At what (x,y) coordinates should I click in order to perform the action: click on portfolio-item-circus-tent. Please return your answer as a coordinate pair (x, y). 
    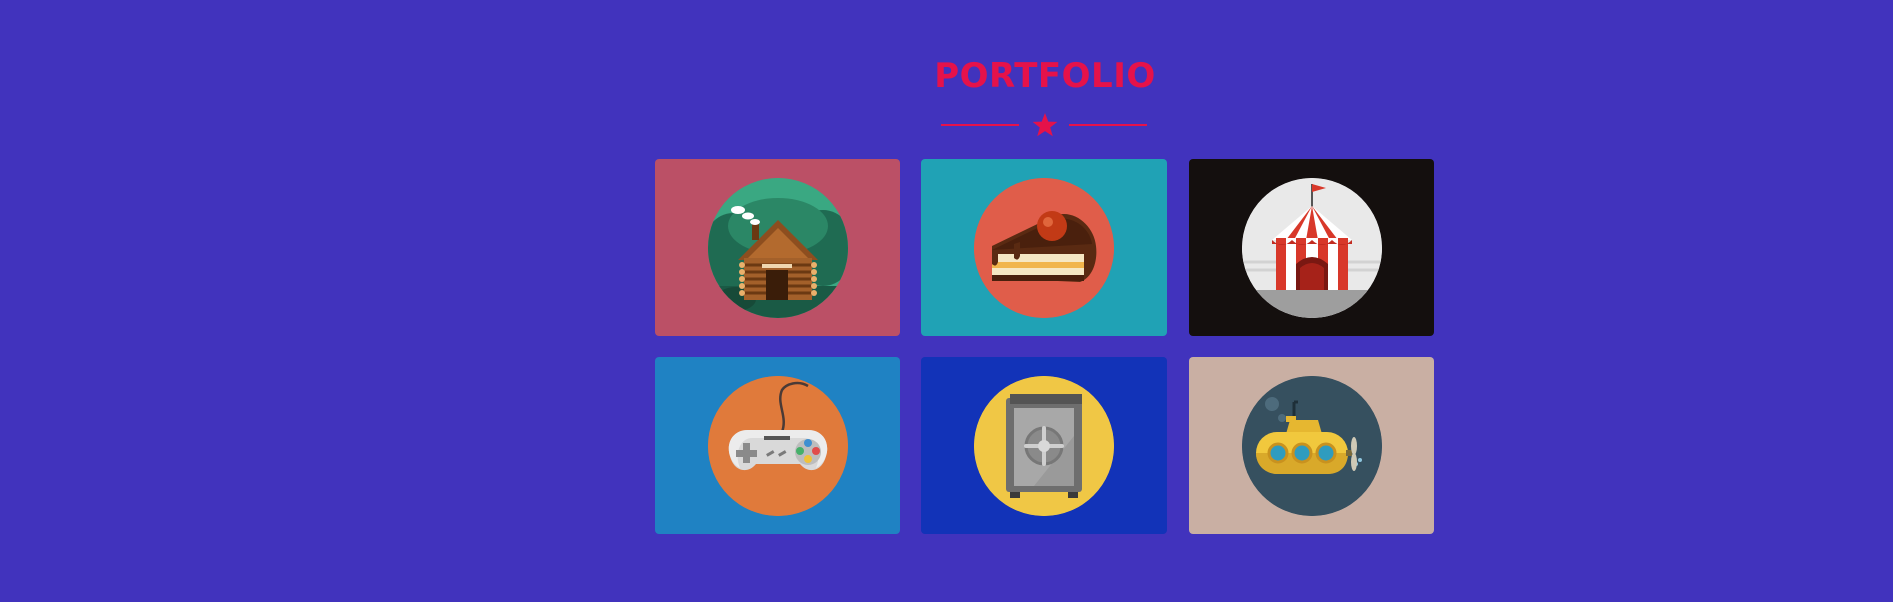
    Looking at the image, I should click on (1311, 247).